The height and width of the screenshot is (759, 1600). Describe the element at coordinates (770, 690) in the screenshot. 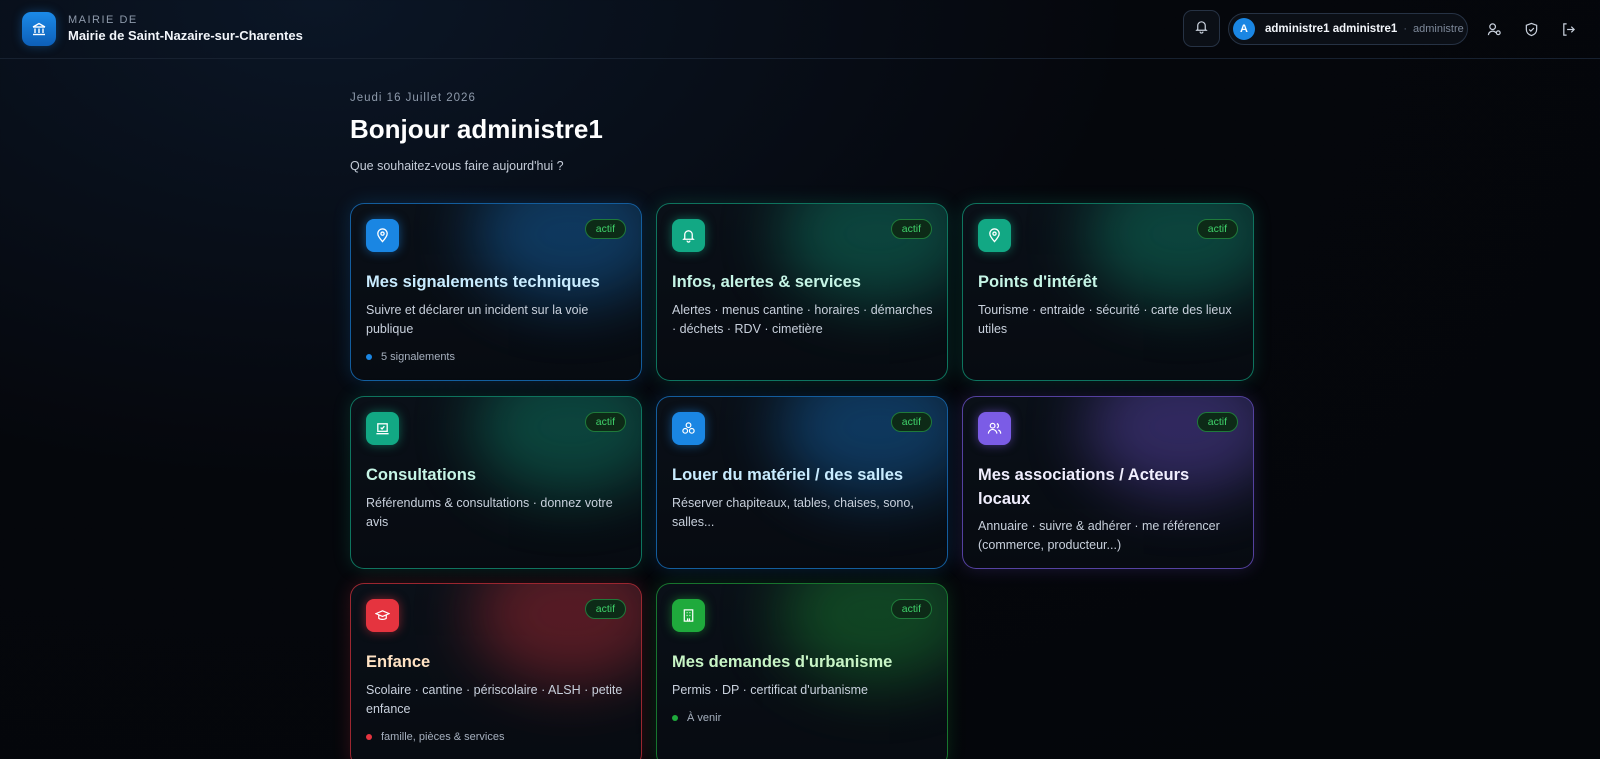

I see `card-description: Permis · DP · certificat d'urbanisme` at that location.